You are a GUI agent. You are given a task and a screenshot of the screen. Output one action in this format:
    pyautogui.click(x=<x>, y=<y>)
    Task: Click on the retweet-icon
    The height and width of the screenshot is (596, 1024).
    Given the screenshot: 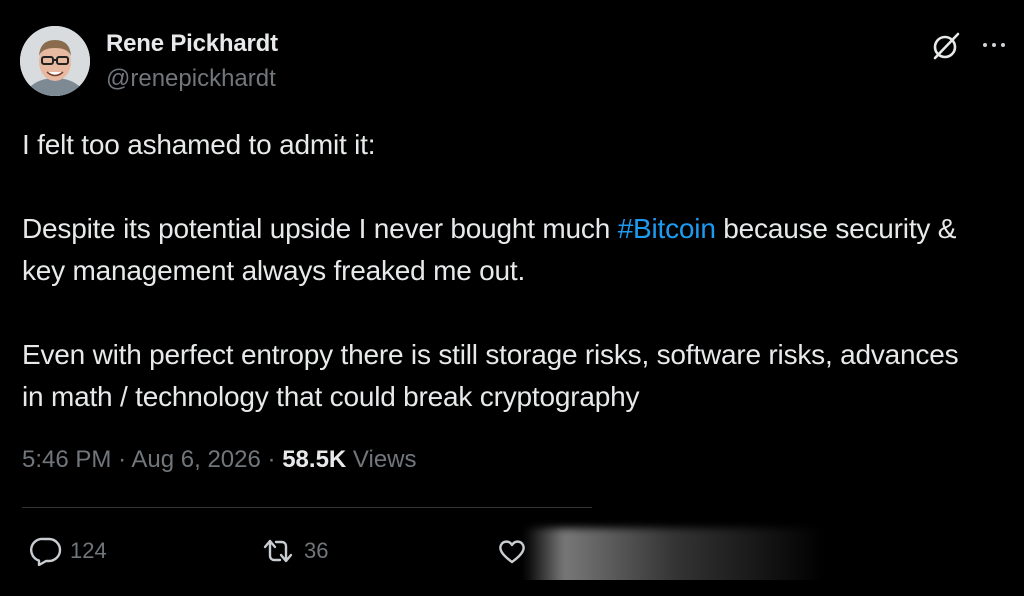 What is the action you would take?
    pyautogui.click(x=278, y=551)
    